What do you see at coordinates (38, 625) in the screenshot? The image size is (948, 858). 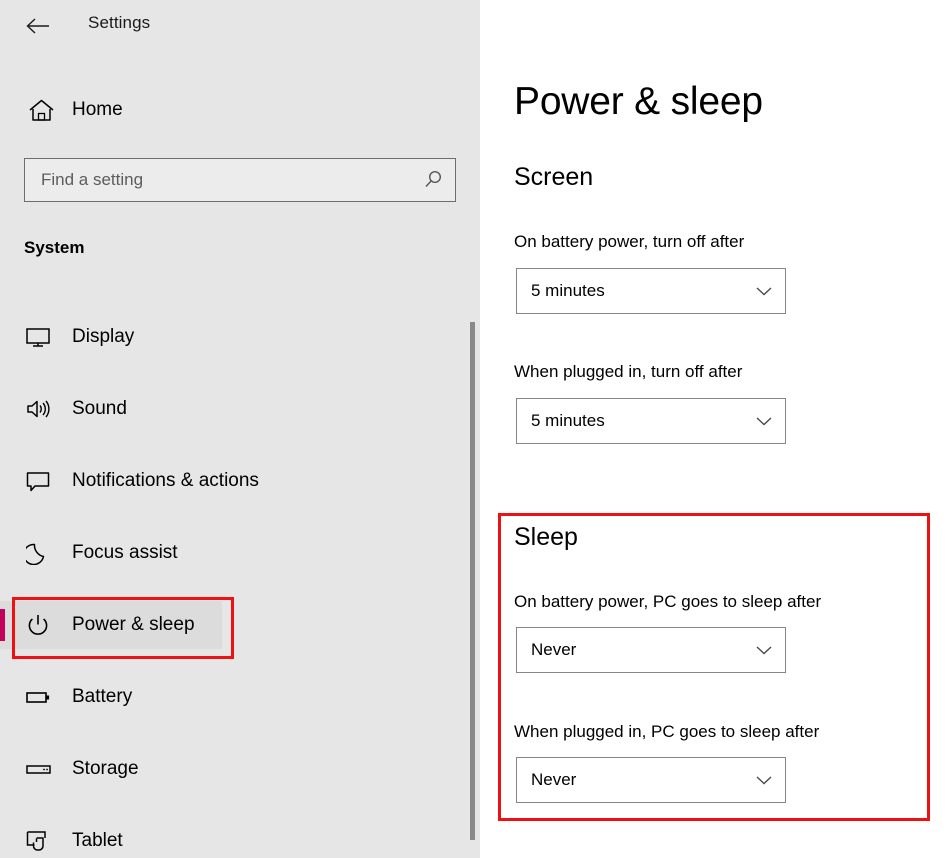 I see `power-icon` at bounding box center [38, 625].